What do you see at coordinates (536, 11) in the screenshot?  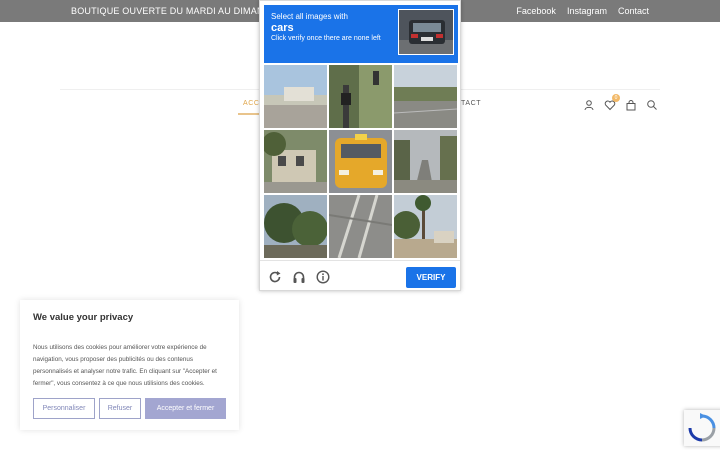 I see `facebook-link: Facebook` at bounding box center [536, 11].